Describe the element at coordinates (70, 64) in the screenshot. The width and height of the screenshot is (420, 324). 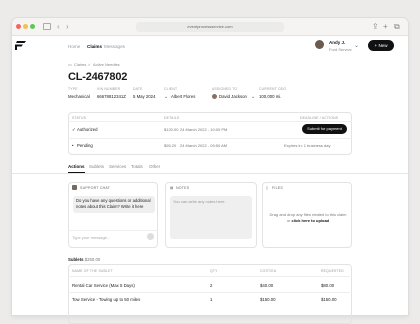
I see `claims-folder-icon: ▭` at that location.